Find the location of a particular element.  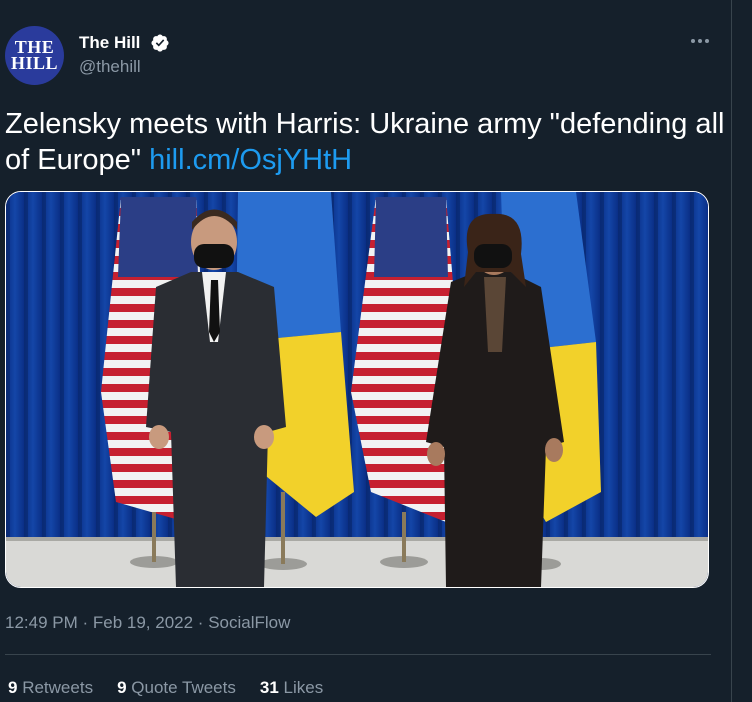

tweet-link: hill.cm/OsjYHtH is located at coordinates (250, 160).